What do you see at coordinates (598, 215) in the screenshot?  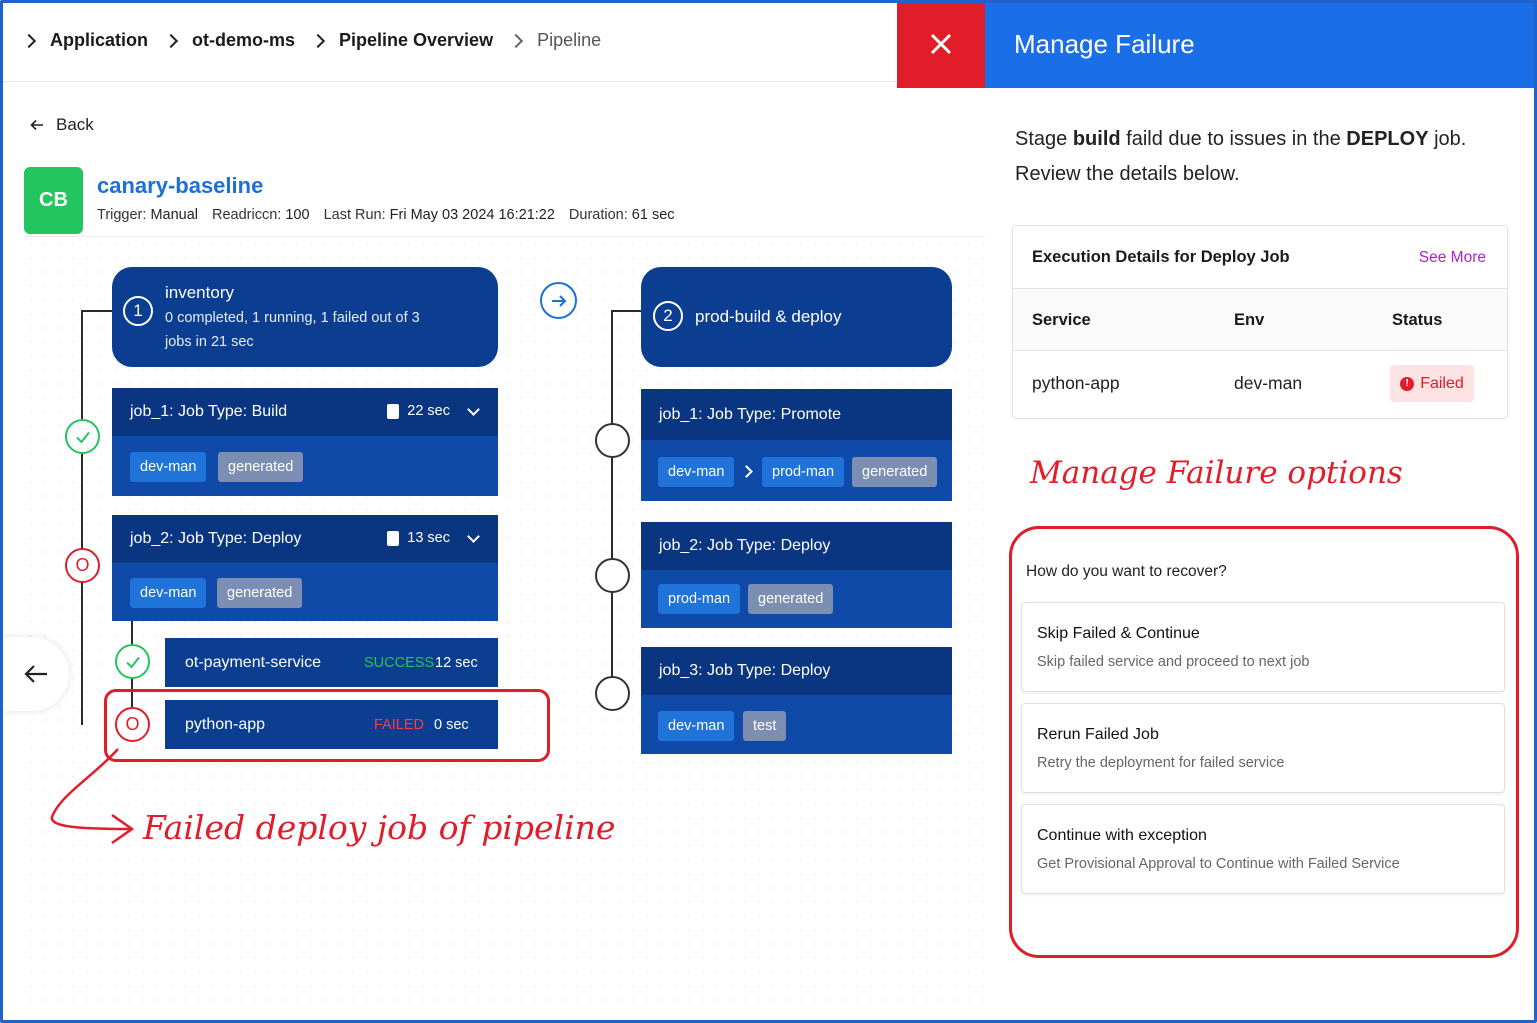 I see `duration-label: Duration:` at bounding box center [598, 215].